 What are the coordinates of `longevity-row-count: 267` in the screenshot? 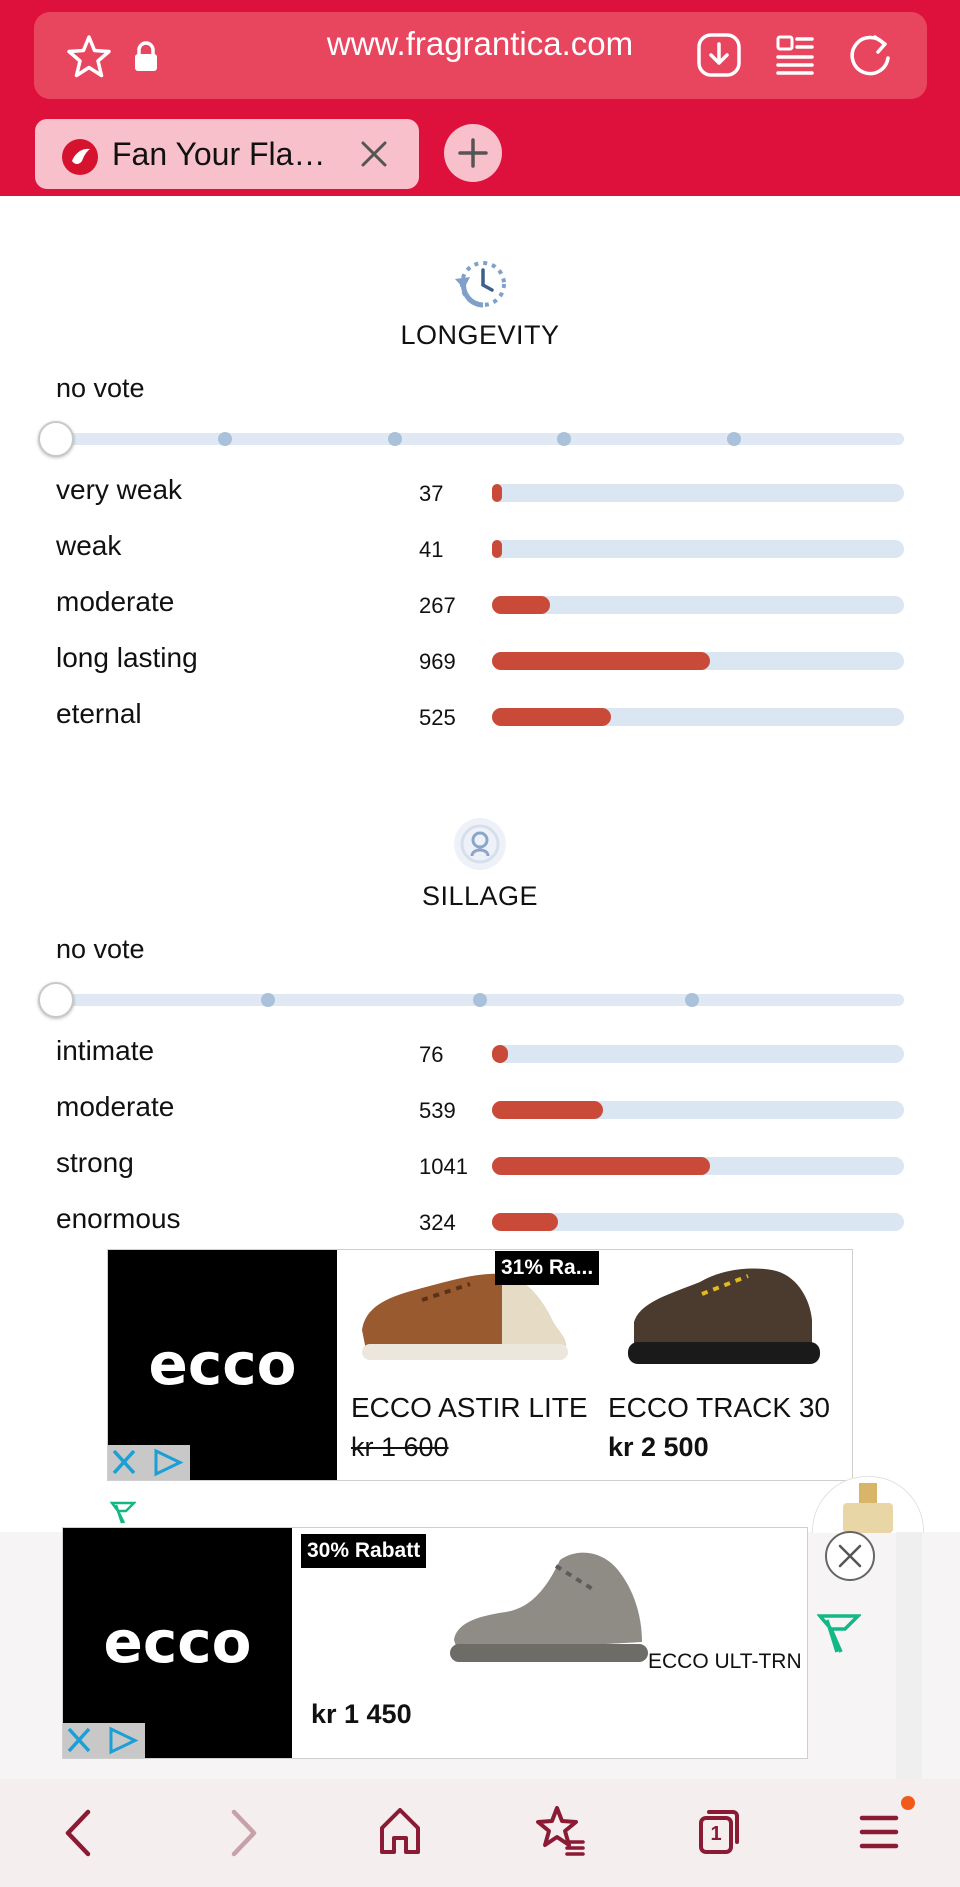 It's located at (437, 605).